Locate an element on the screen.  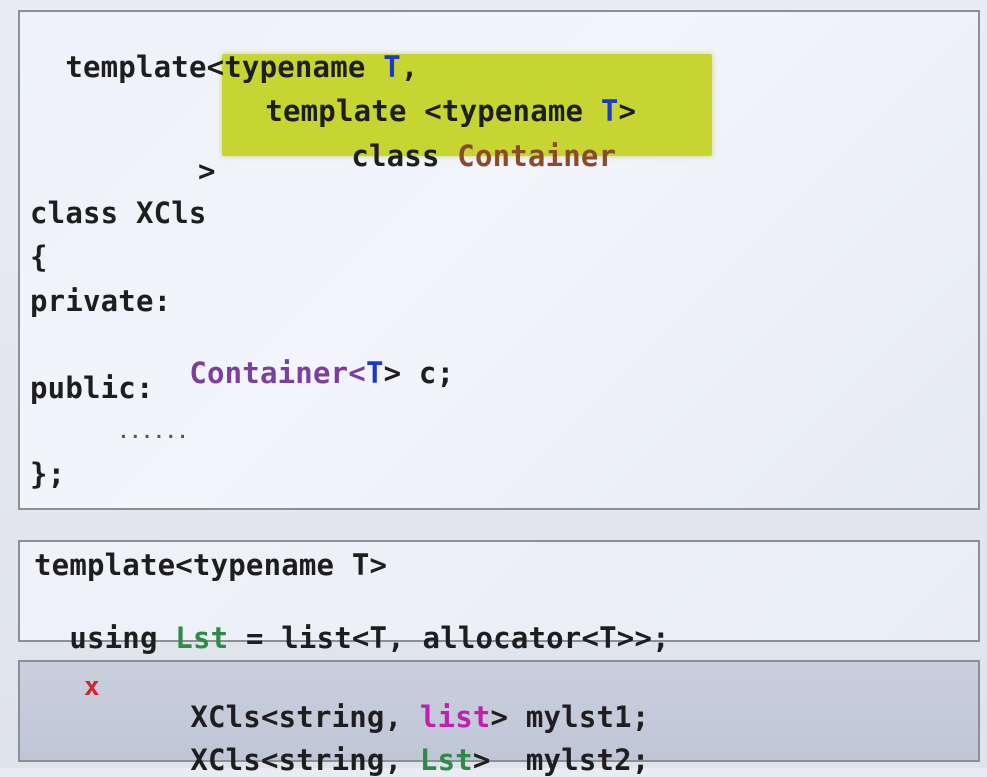
error-mark-icon: x is located at coordinates (92, 687).